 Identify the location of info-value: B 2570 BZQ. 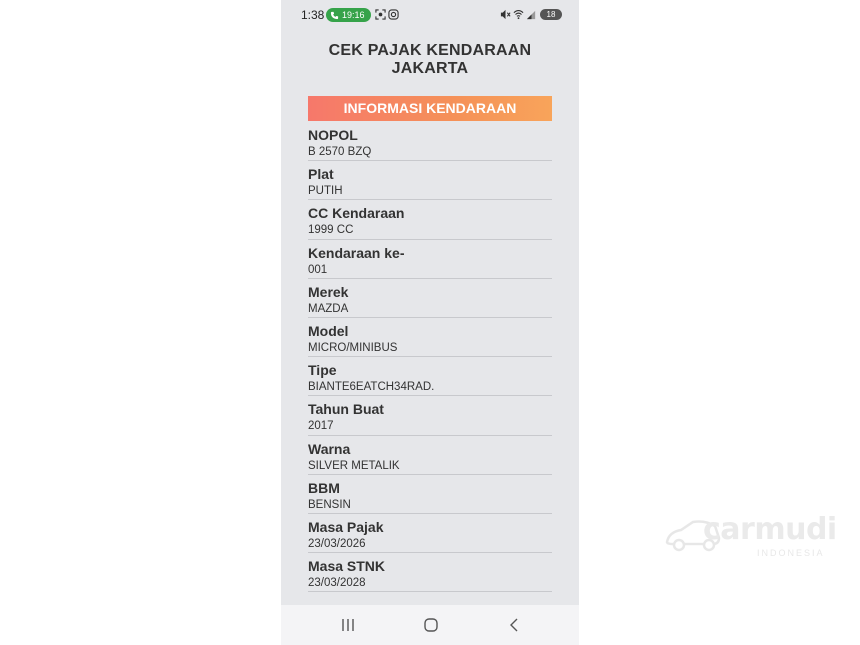
(340, 152).